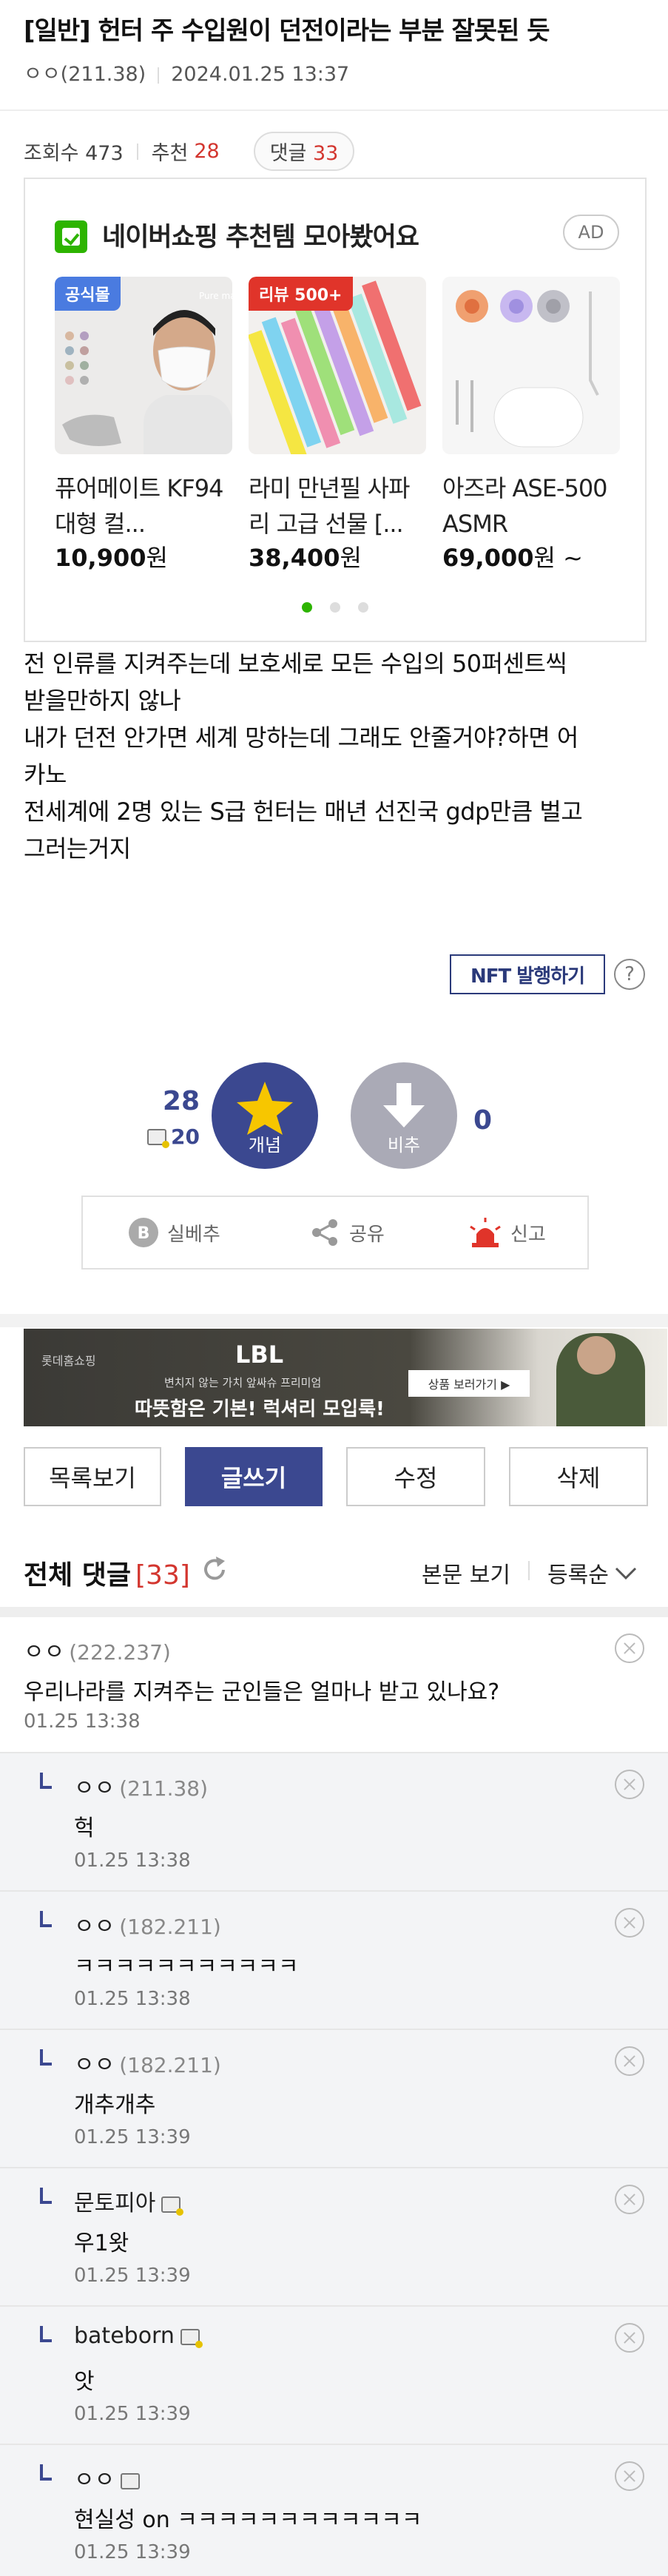  I want to click on naver-shopping-icon, so click(71, 236).